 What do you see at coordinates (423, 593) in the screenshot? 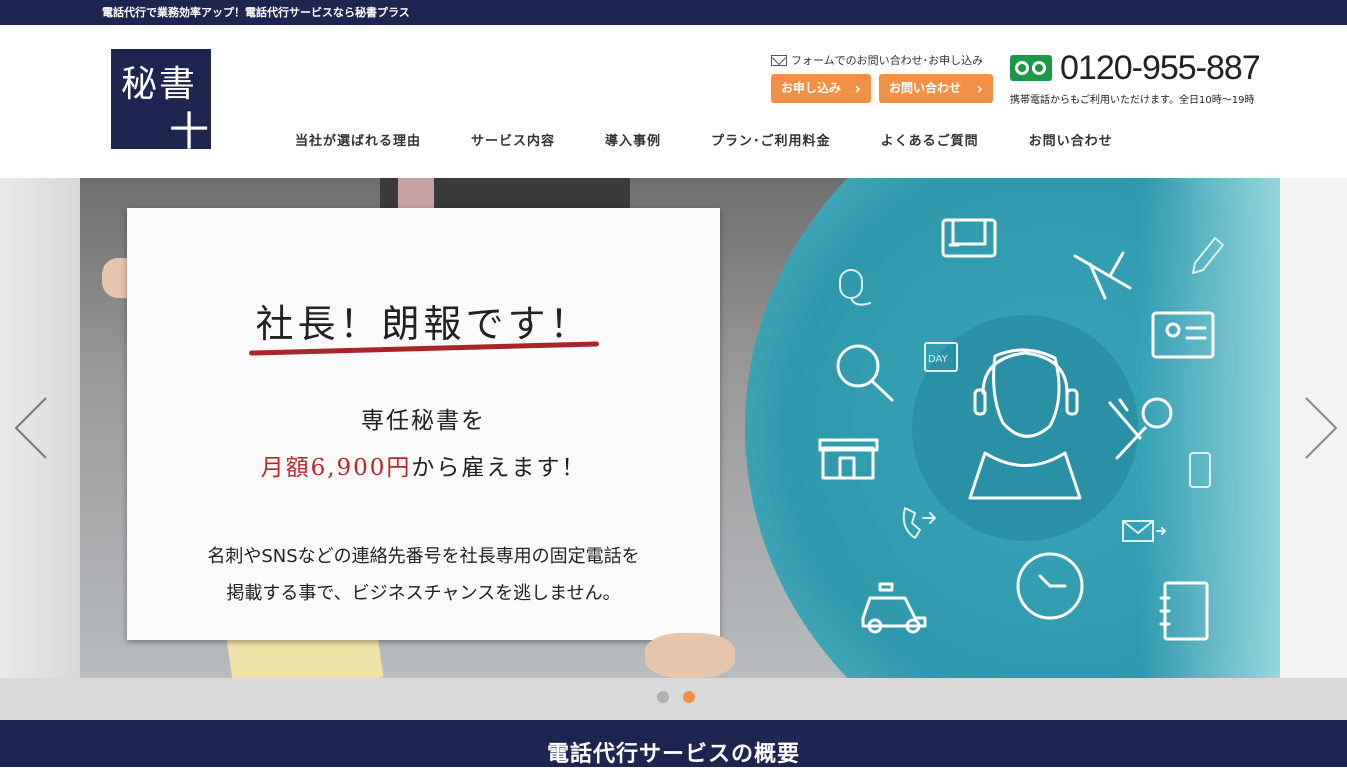
I see `hero-description-line: 掲載する事で、ビジネスチャンスを逃しません。` at bounding box center [423, 593].